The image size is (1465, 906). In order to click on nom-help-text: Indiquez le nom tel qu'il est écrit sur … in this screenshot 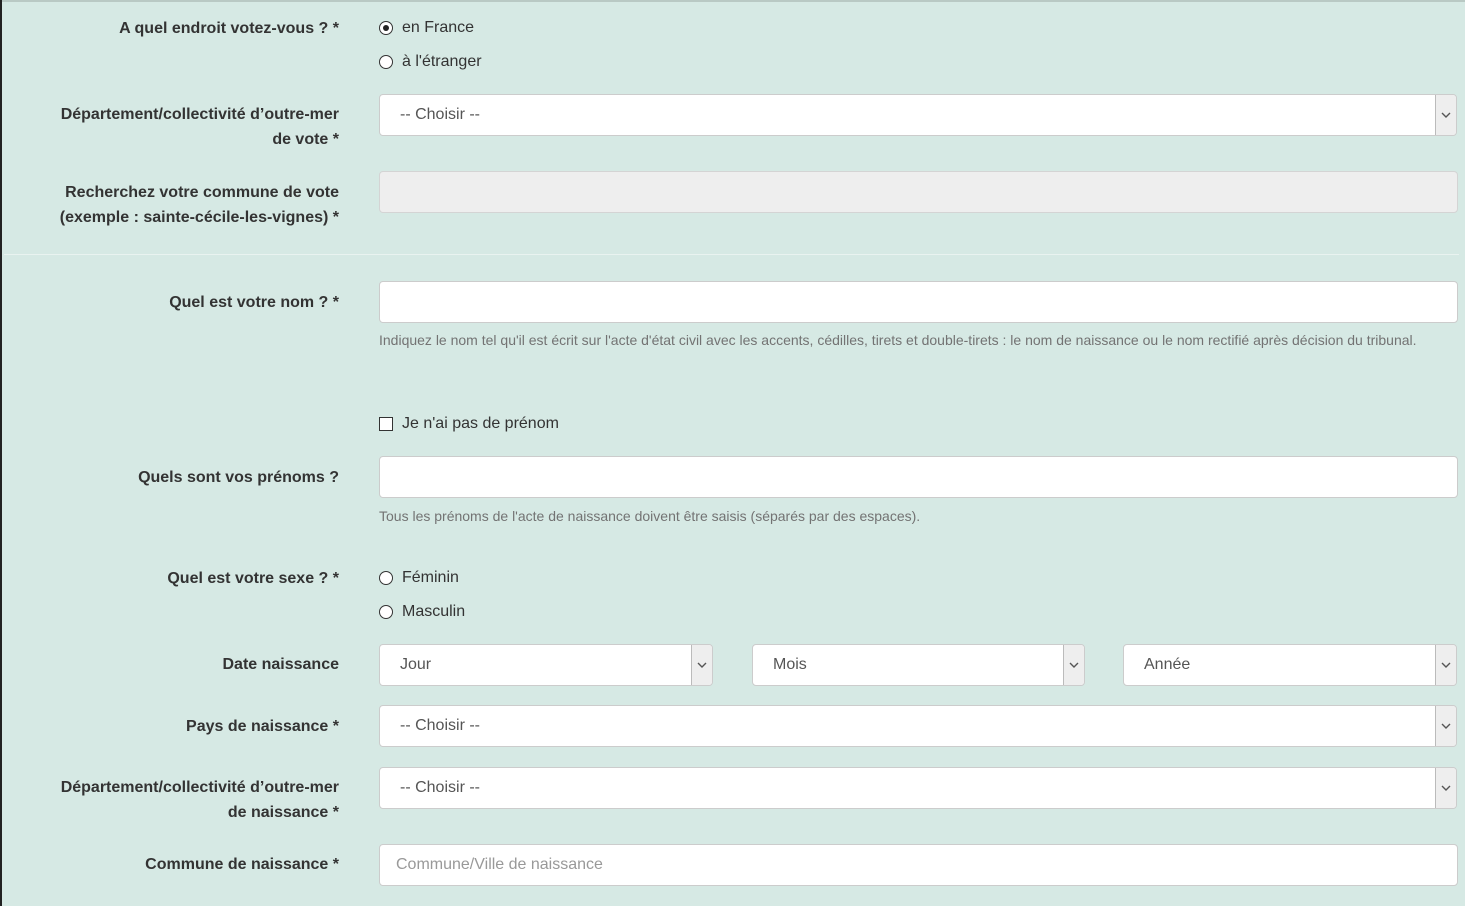, I will do `click(898, 340)`.